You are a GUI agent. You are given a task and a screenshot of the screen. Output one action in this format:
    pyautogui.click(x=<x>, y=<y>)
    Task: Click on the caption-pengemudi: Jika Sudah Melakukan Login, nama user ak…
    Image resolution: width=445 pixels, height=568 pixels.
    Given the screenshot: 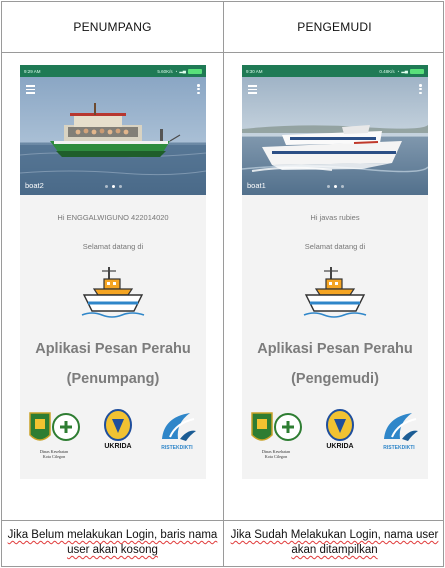 What is the action you would take?
    pyautogui.click(x=334, y=543)
    